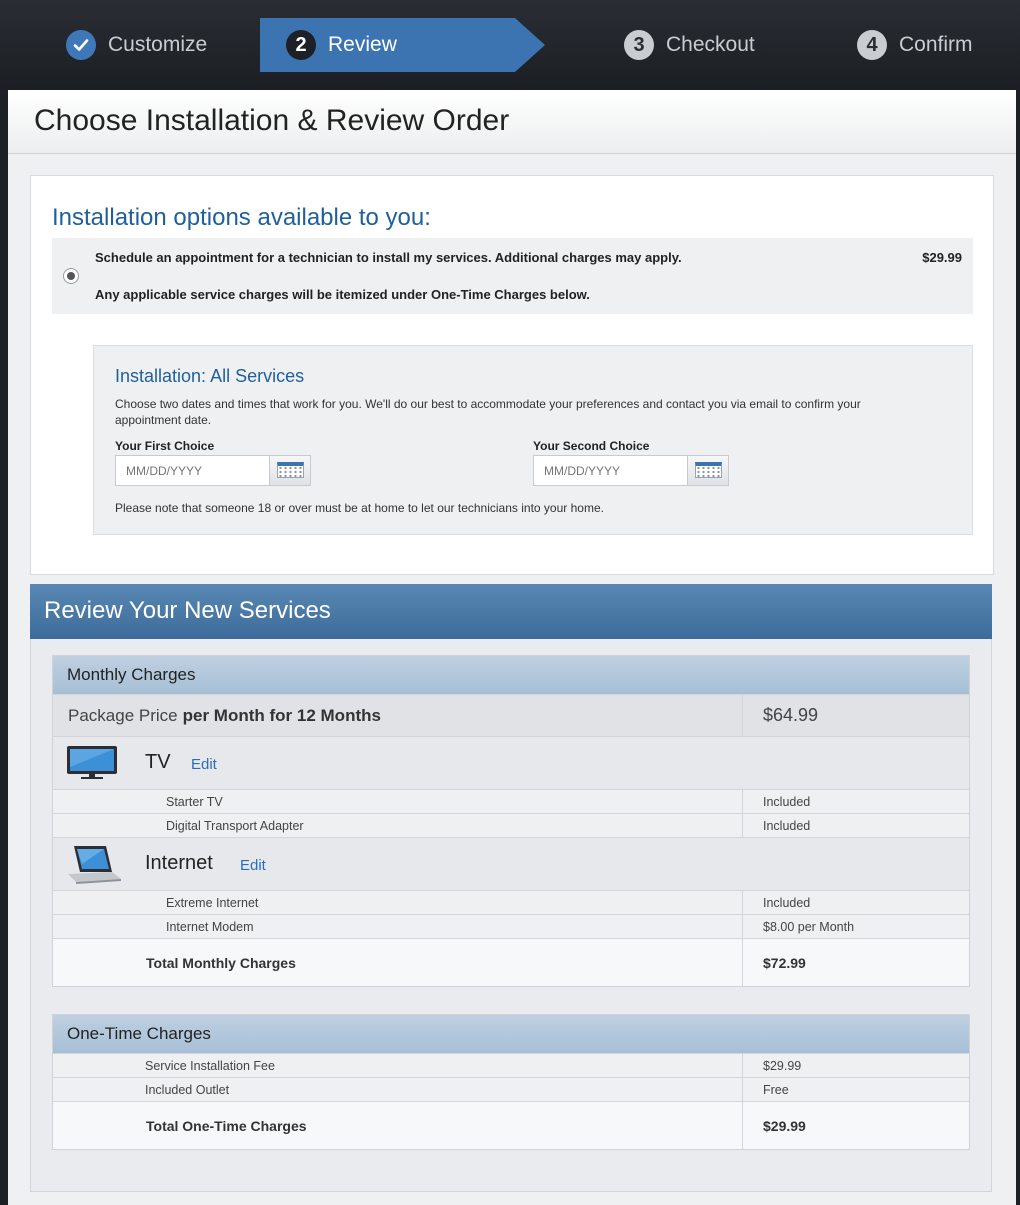 Image resolution: width=1020 pixels, height=1205 pixels. What do you see at coordinates (204, 764) in the screenshot?
I see `edit-tv-link: Edit` at bounding box center [204, 764].